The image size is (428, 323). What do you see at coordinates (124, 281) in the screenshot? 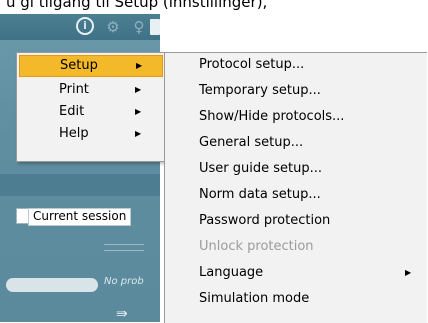
I see `probe-status-text: No prob` at bounding box center [124, 281].